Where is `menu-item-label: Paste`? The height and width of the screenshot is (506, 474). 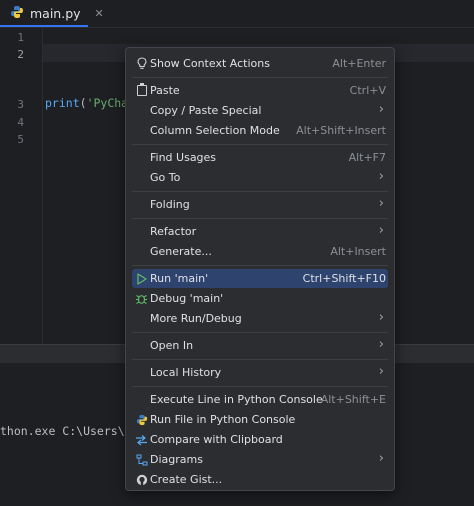
menu-item-label: Paste is located at coordinates (165, 90).